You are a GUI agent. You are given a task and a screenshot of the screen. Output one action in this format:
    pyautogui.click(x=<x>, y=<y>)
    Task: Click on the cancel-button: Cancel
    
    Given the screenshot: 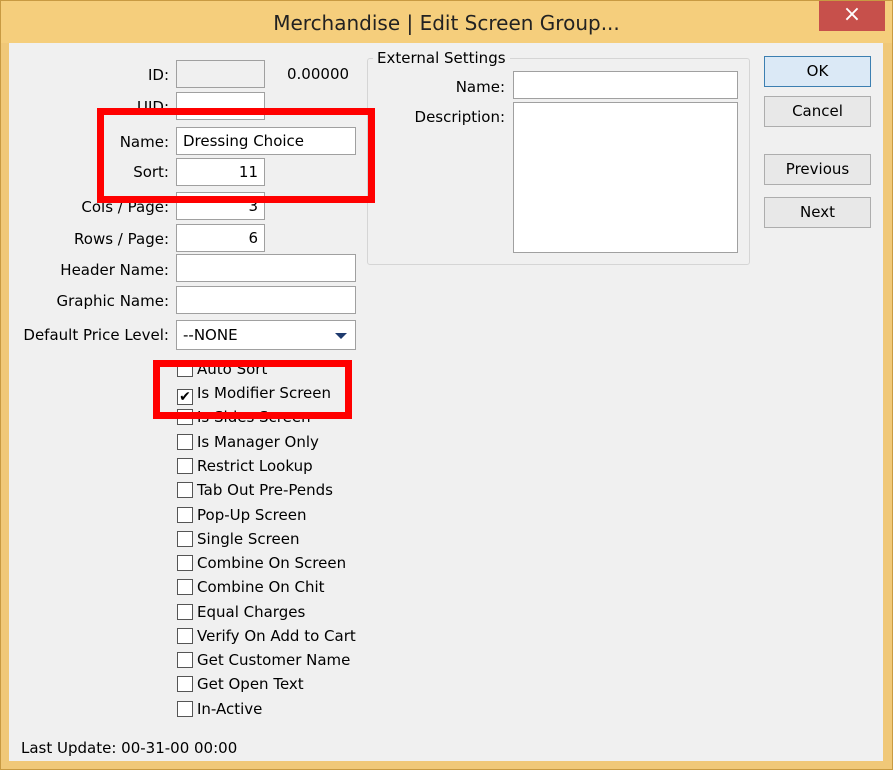 What is the action you would take?
    pyautogui.click(x=817, y=111)
    